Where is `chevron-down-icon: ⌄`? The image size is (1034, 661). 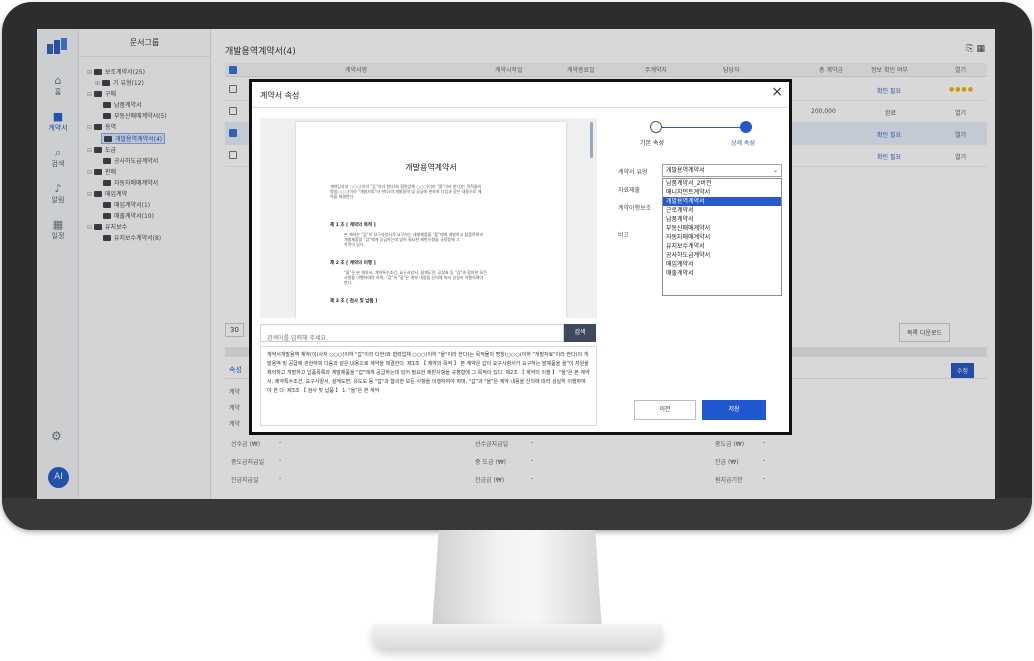
chevron-down-icon: ⌄ is located at coordinates (775, 170).